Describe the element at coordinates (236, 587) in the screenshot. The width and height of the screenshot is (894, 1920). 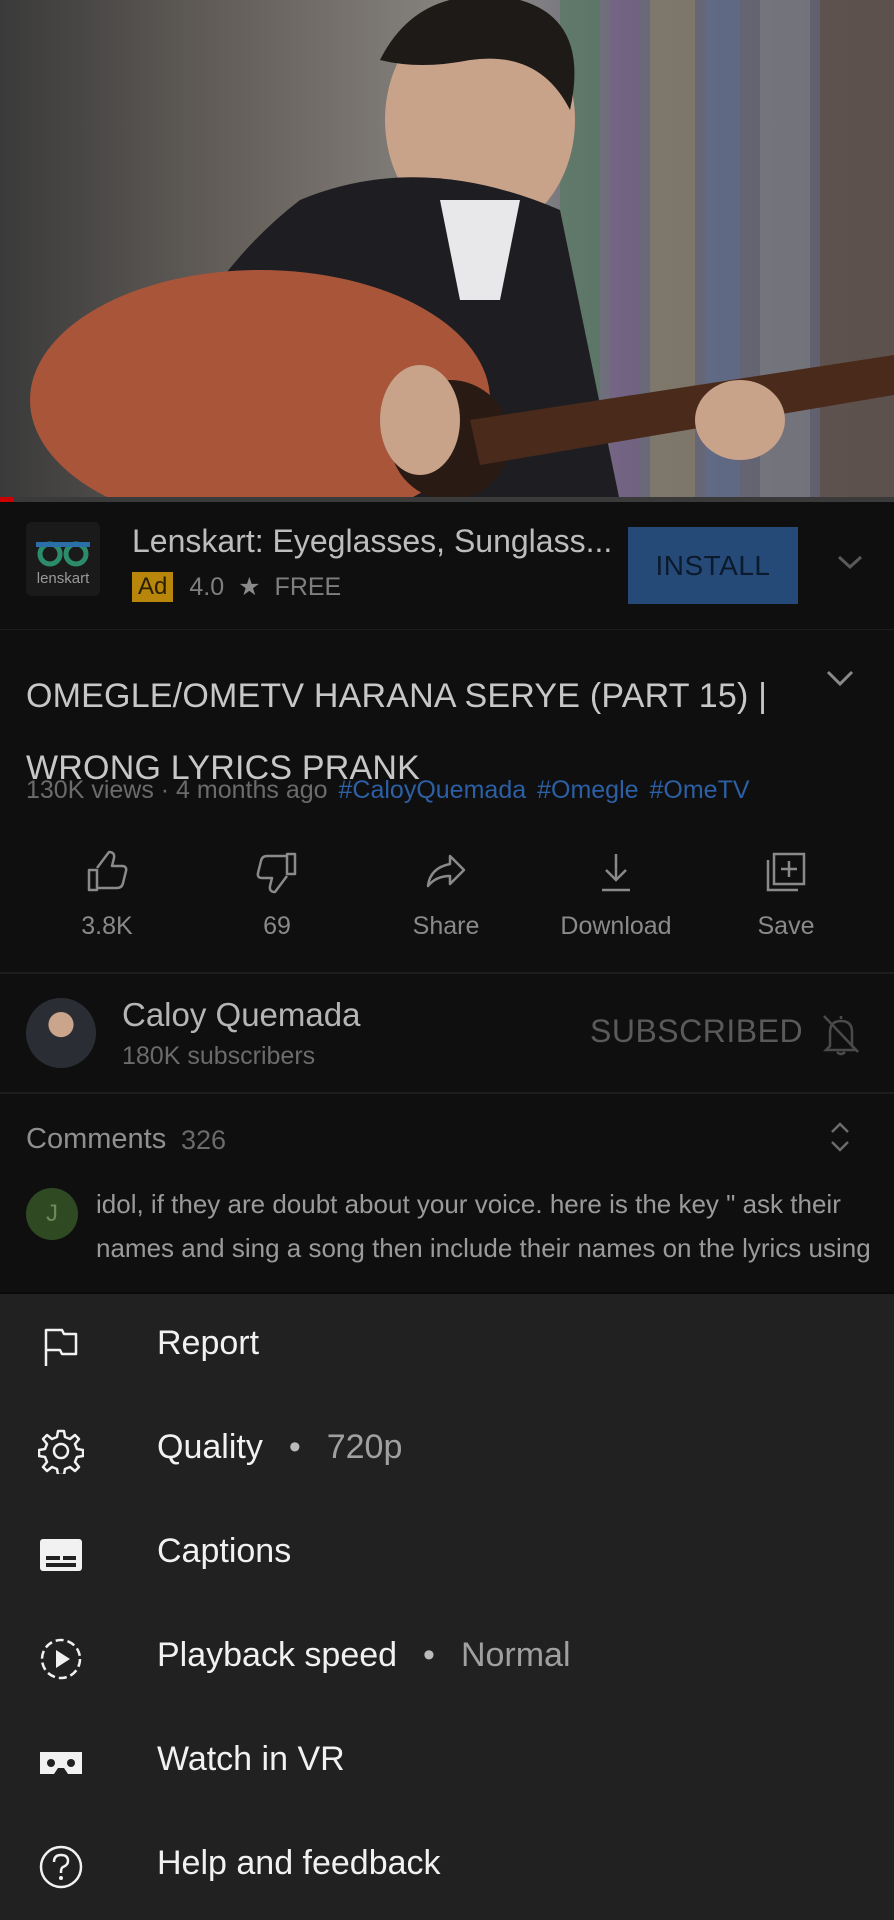
I see `ad-meta: Ad 4.0 ★ FREE` at that location.